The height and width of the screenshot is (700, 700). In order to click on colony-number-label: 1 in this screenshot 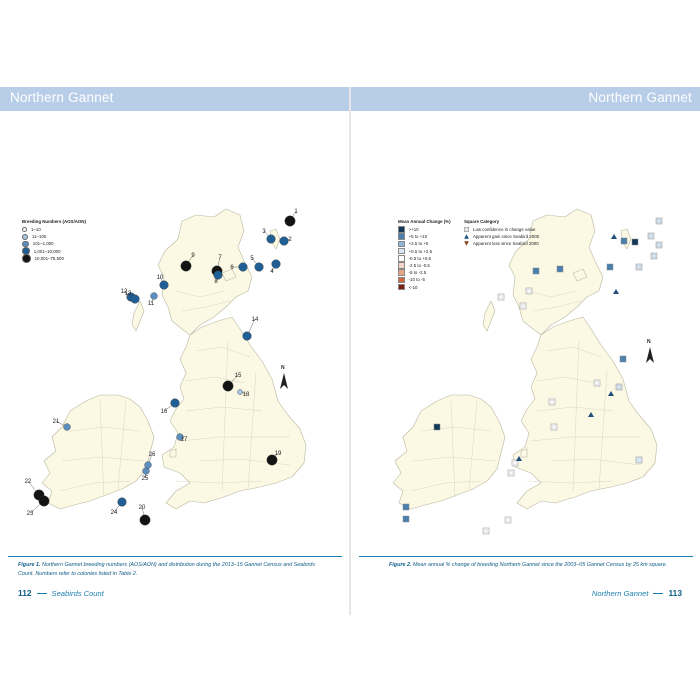, I will do `click(296, 212)`.